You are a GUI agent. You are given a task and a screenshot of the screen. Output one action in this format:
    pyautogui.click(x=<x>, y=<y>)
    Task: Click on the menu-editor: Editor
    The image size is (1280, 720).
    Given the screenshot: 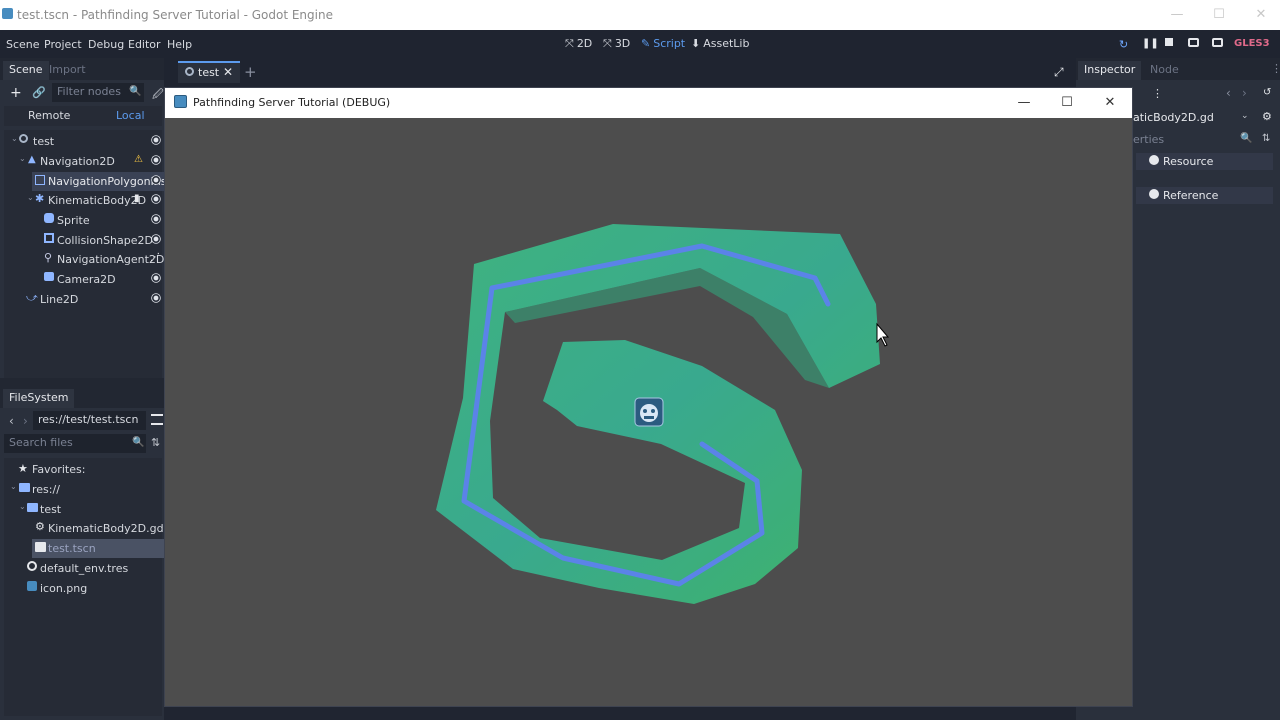 What is the action you would take?
    pyautogui.click(x=144, y=44)
    